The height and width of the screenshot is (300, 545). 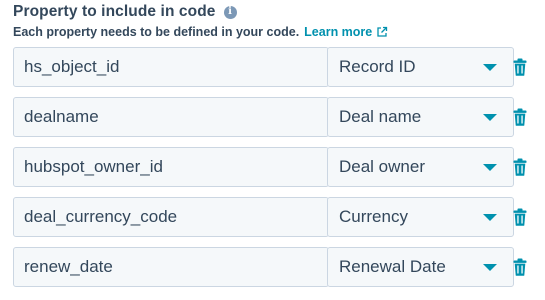 What do you see at coordinates (382, 166) in the screenshot?
I see `property-select-value: Deal owner` at bounding box center [382, 166].